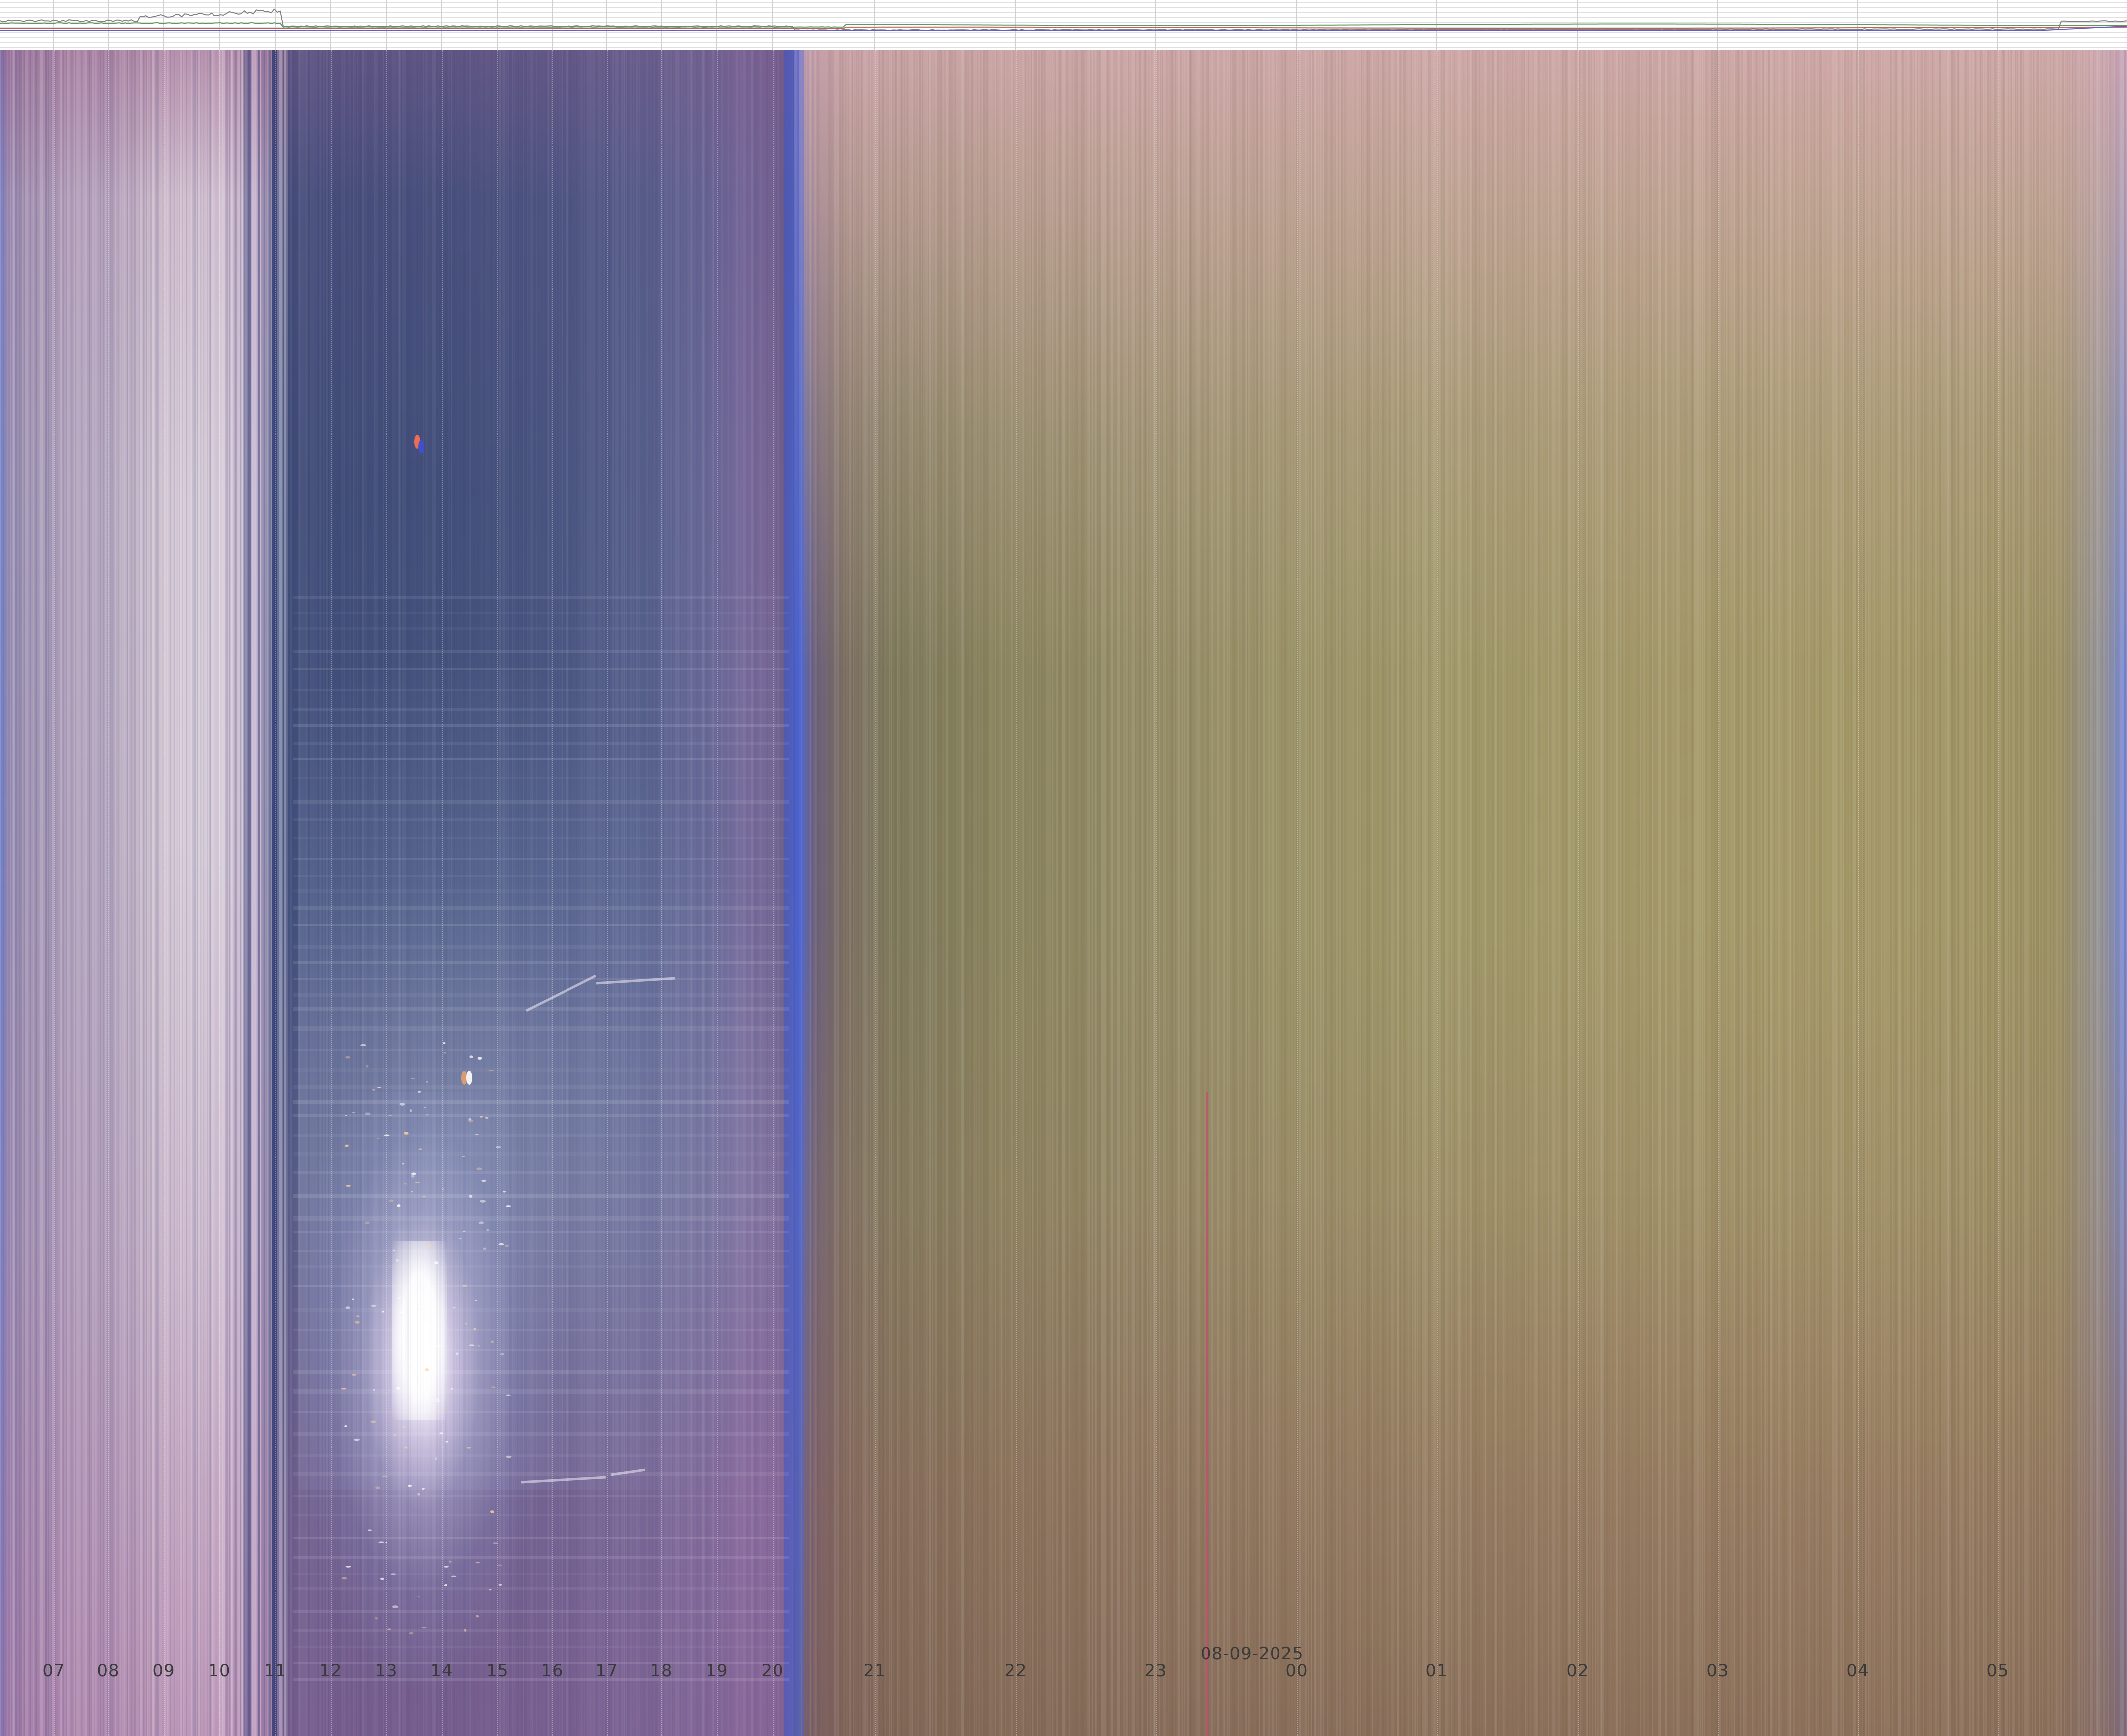 The image size is (2127, 1736). Describe the element at coordinates (773, 1671) in the screenshot. I see `hour-label: 20` at that location.